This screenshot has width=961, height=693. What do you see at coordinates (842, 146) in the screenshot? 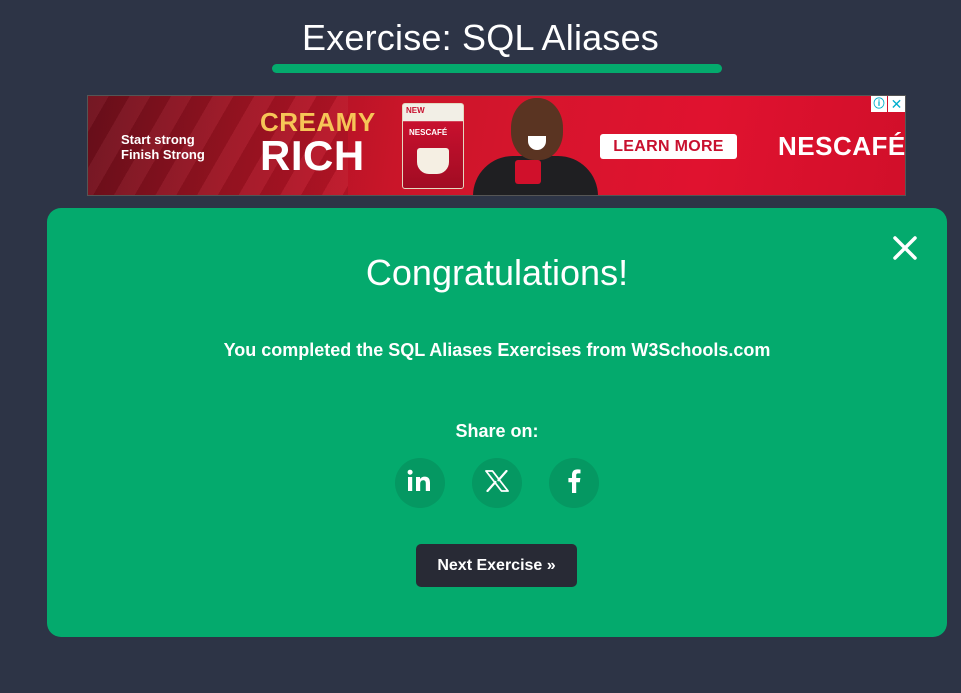
I see `ad-brand-logo: NESCAFÉ` at bounding box center [842, 146].